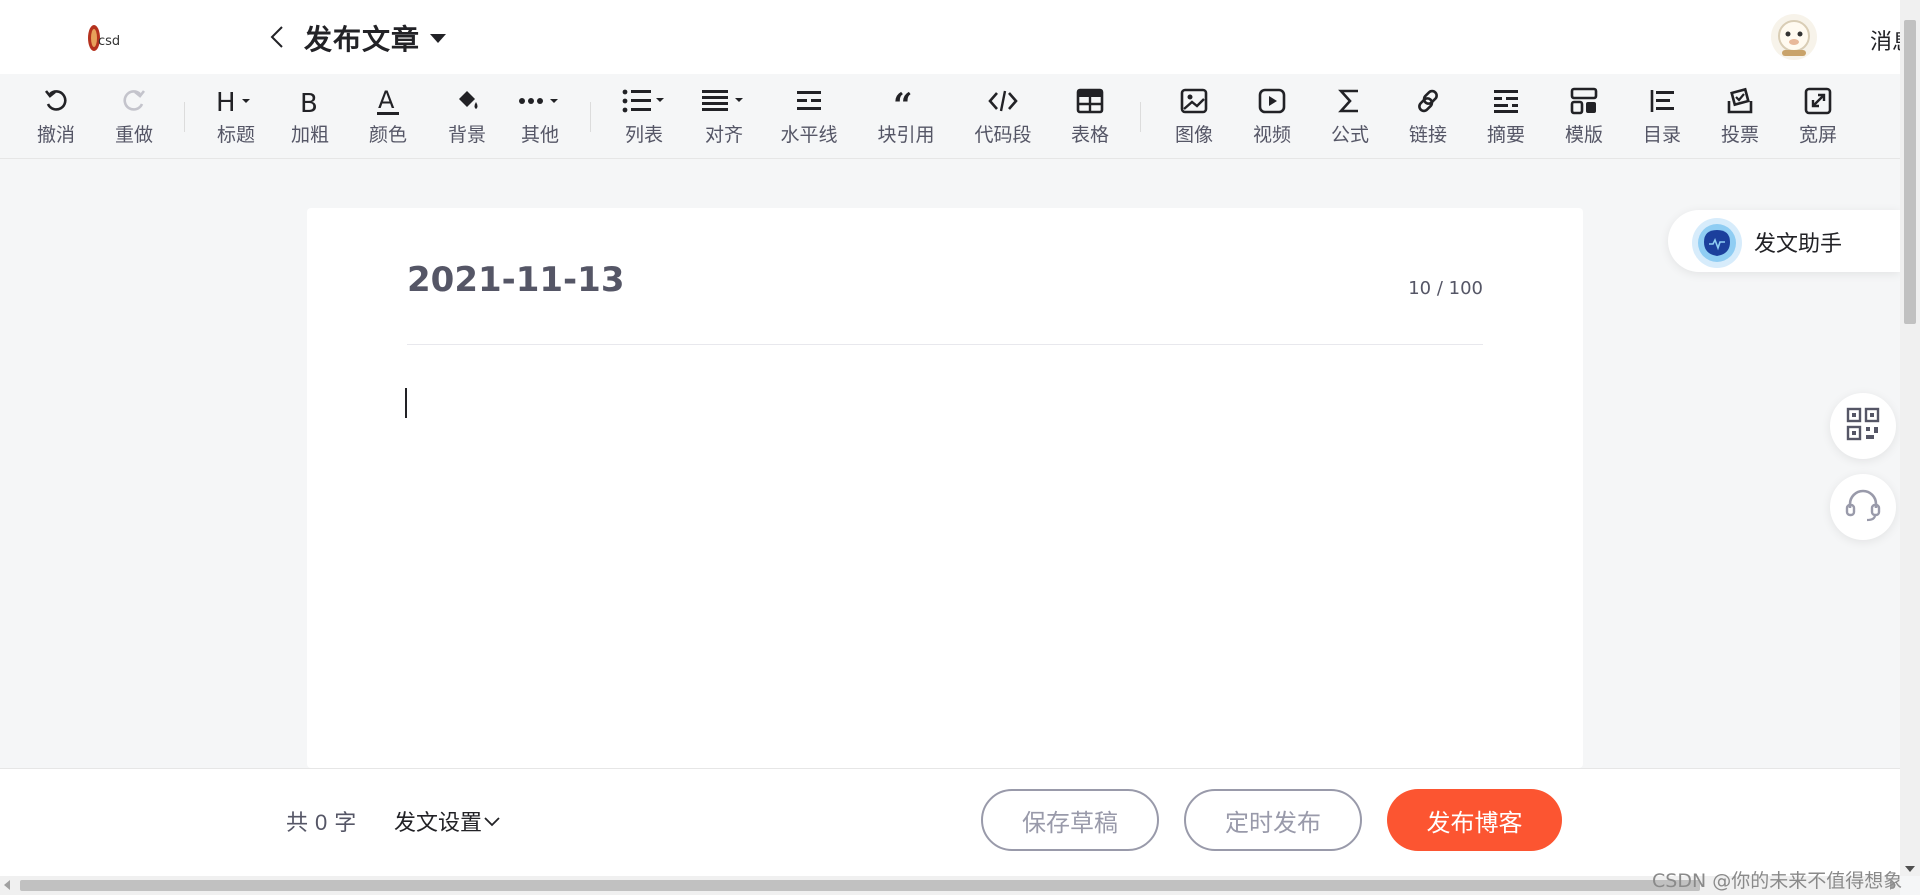 The image size is (1920, 895). Describe the element at coordinates (643, 135) in the screenshot. I see `toolbar-list-label: 列表` at that location.